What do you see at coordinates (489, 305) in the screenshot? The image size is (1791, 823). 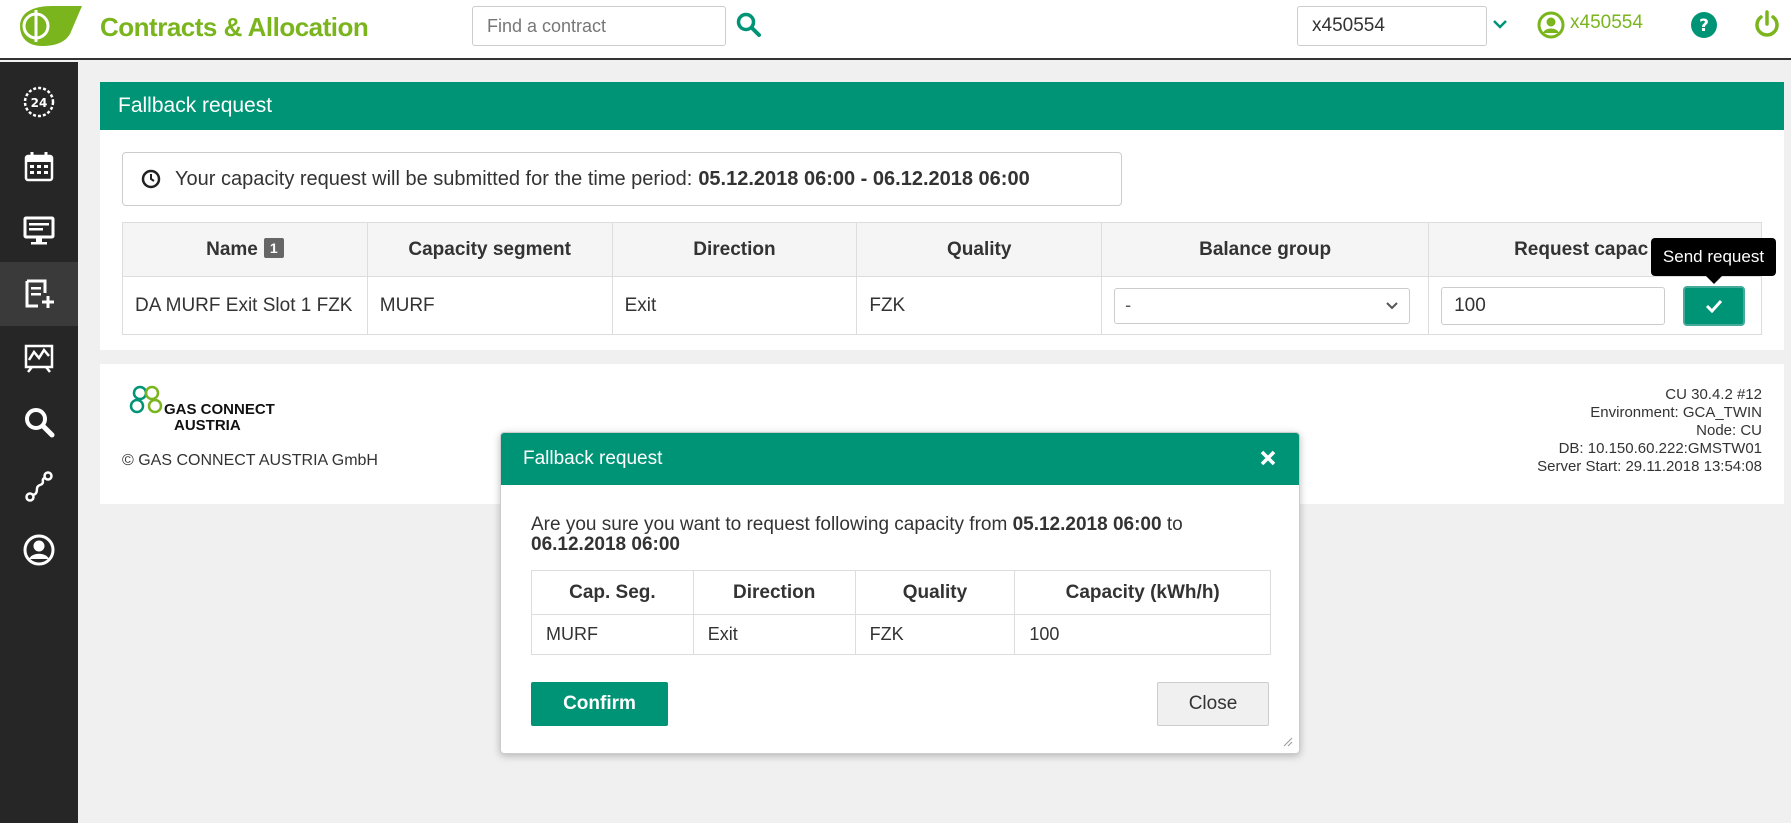 I see `cell-capacity-segment: MURF` at bounding box center [489, 305].